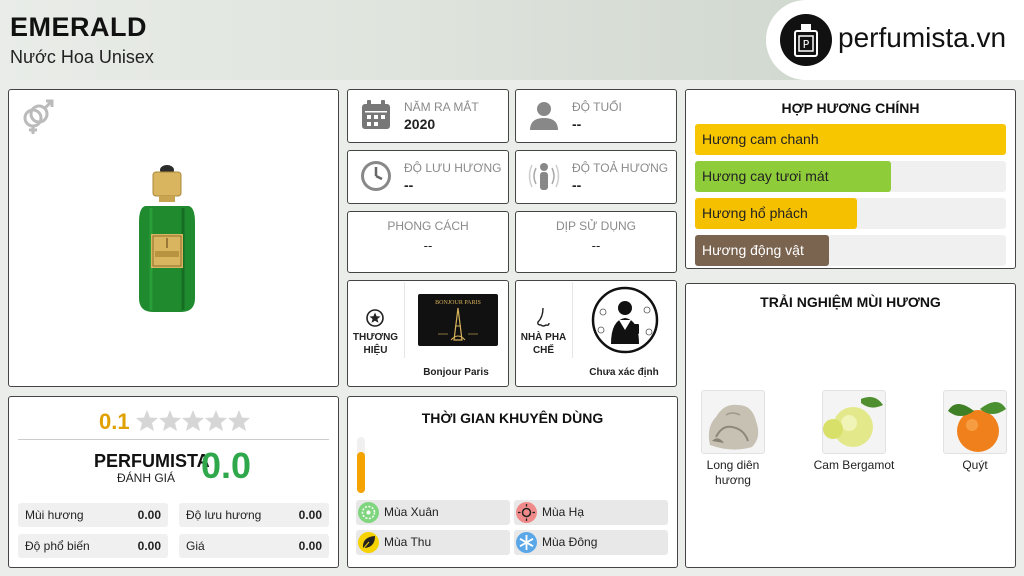  Describe the element at coordinates (428, 226) in the screenshot. I see `style-label: PHONG CÁCH` at that location.